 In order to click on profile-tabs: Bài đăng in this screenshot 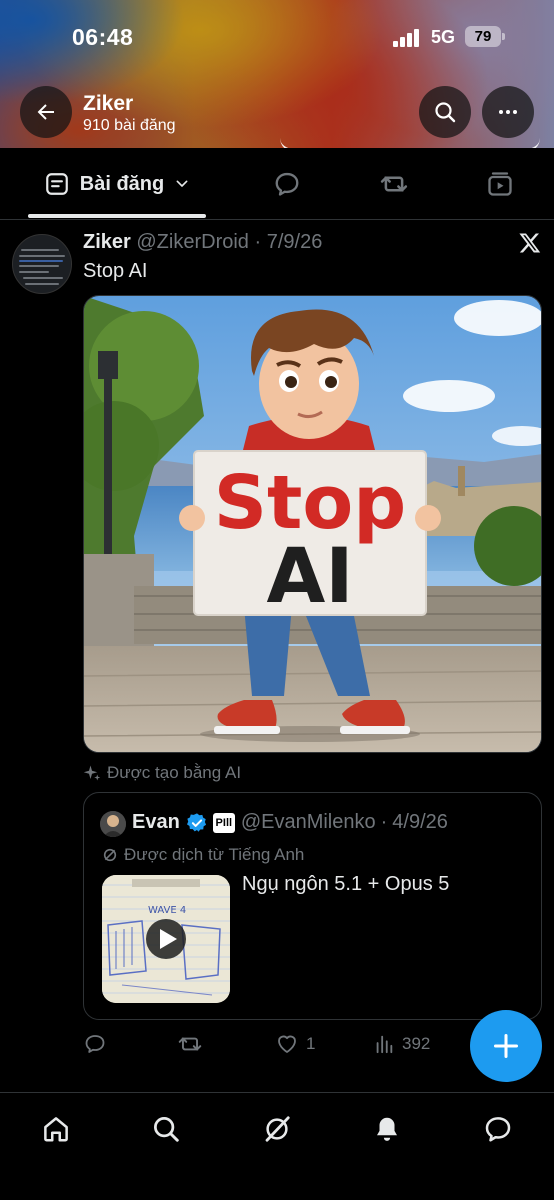, I will do `click(277, 184)`.